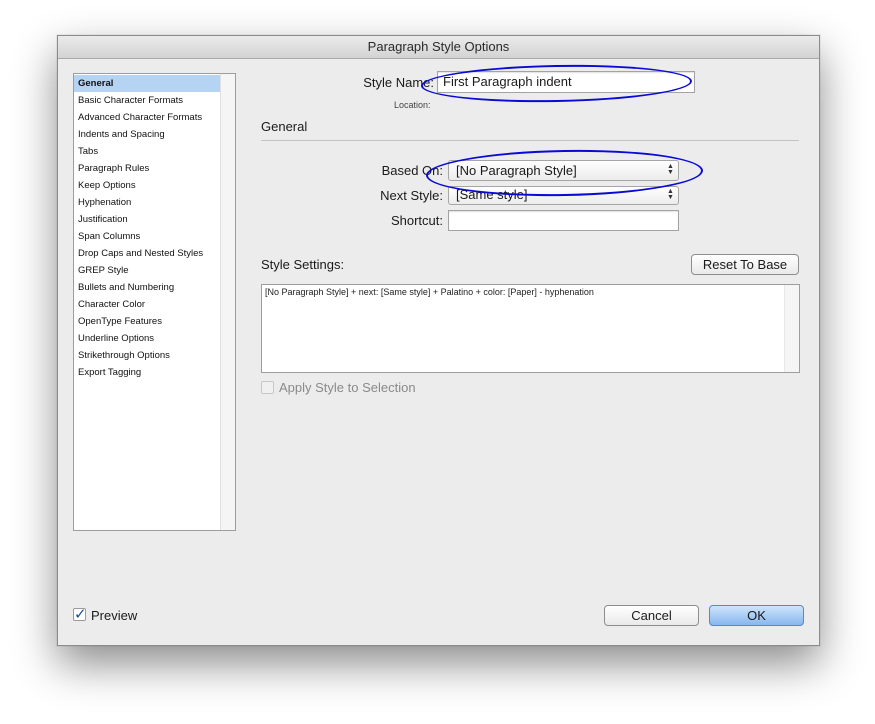 This screenshot has height=724, width=875. What do you see at coordinates (147, 338) in the screenshot?
I see `sidebar-item-underline-options: Underline Options` at bounding box center [147, 338].